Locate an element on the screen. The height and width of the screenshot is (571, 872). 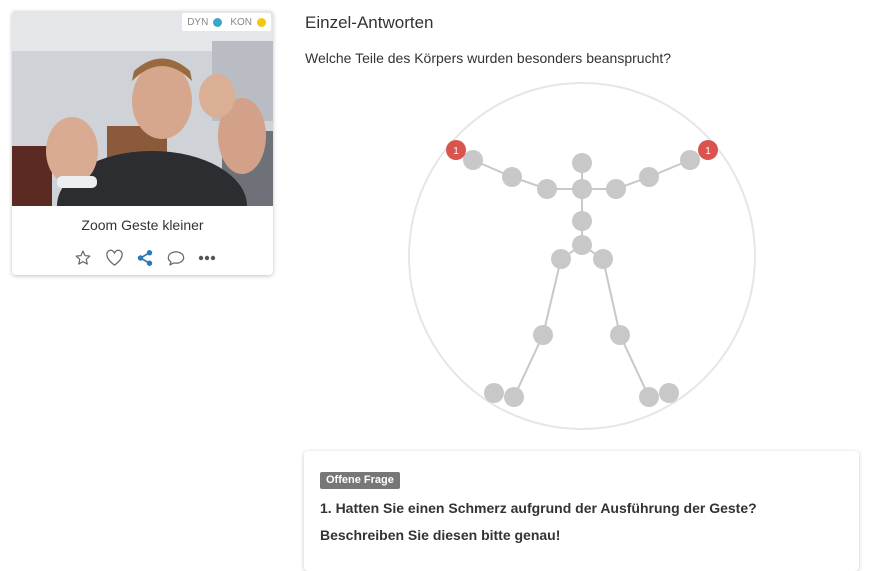
share-icon is located at coordinates (145, 258).